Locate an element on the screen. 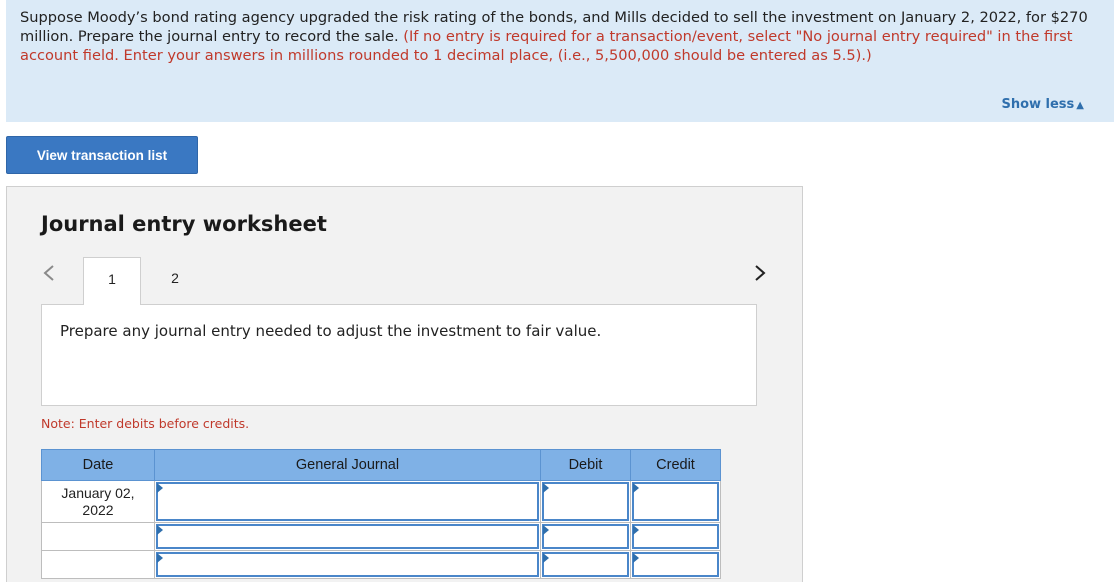 This screenshot has width=1116, height=582. column-header-debit: Debit is located at coordinates (585, 465).